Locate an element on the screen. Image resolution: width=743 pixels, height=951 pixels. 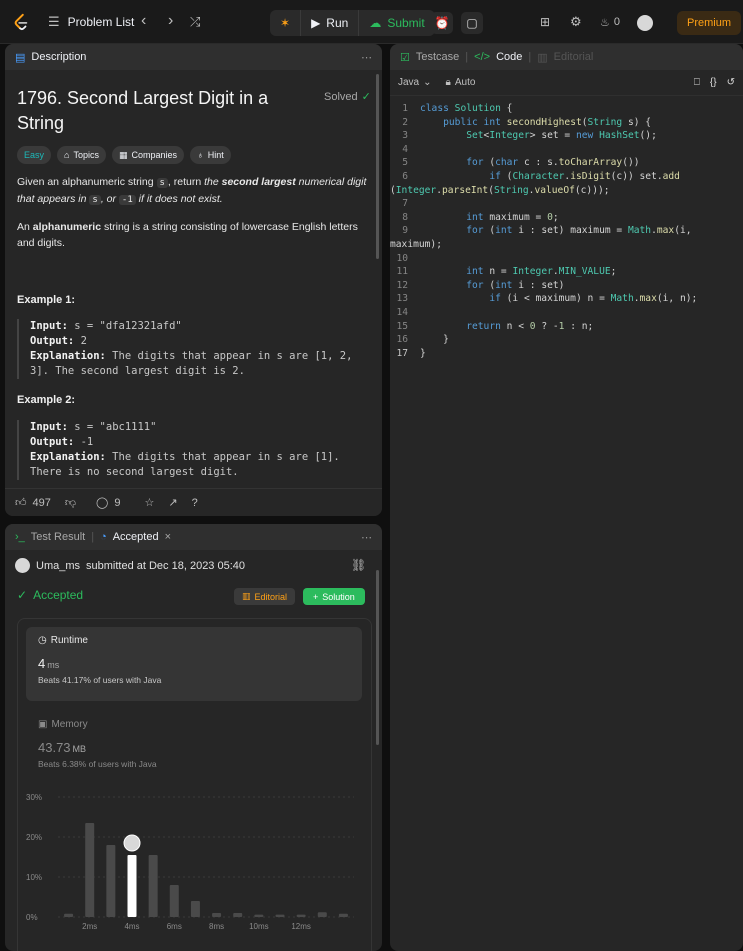
prev-problem-icon: ‹ is located at coordinates (143, 21).